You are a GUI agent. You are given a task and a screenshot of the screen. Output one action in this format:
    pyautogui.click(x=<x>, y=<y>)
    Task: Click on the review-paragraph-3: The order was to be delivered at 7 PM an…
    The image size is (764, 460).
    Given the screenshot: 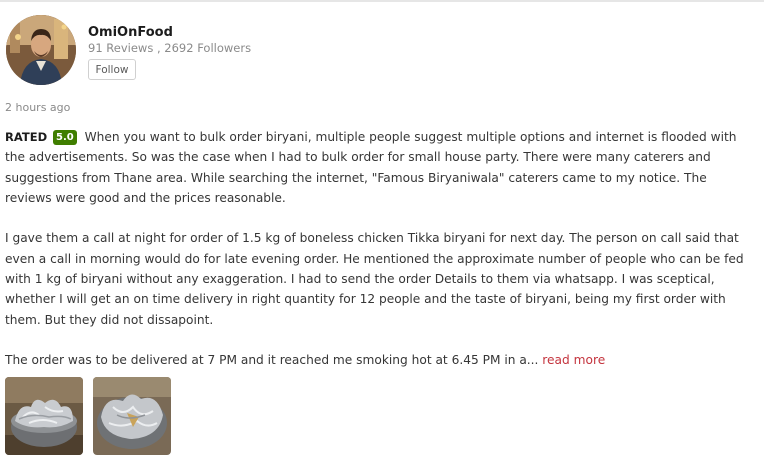 What is the action you would take?
    pyautogui.click(x=381, y=360)
    